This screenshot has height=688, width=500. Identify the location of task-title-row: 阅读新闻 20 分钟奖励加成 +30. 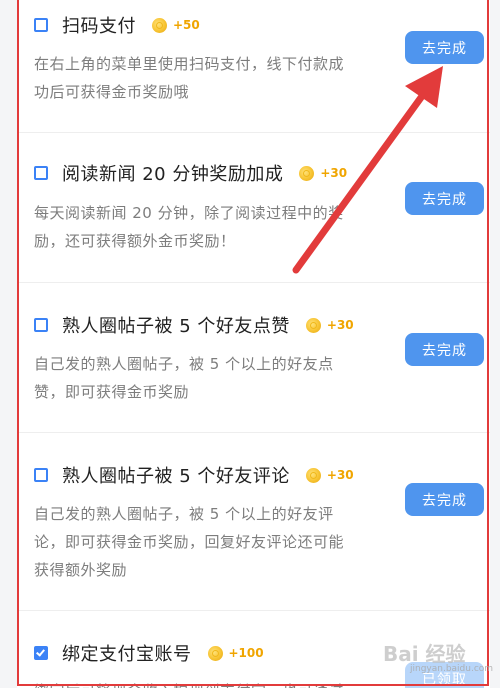
(190, 173).